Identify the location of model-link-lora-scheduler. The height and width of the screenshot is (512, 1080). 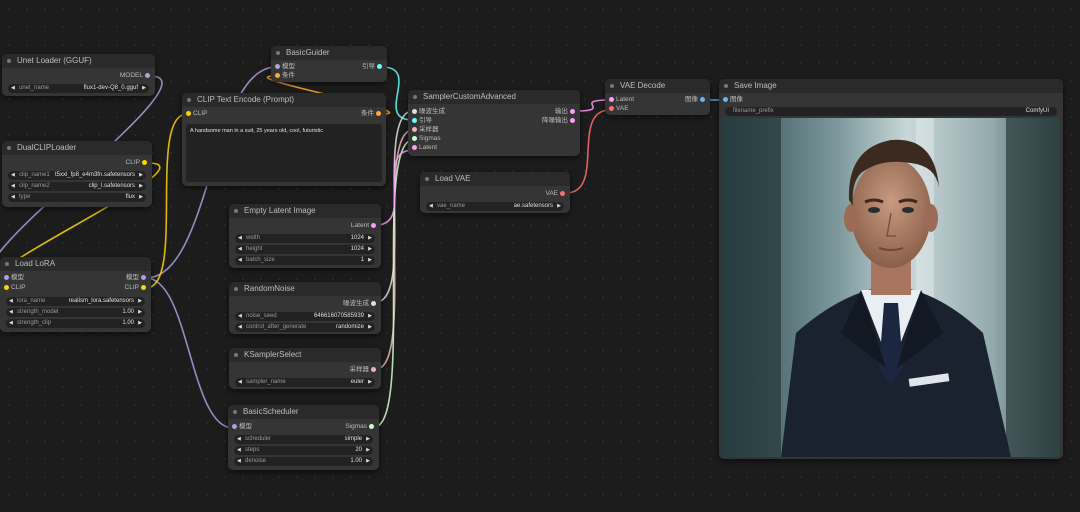
(189, 353).